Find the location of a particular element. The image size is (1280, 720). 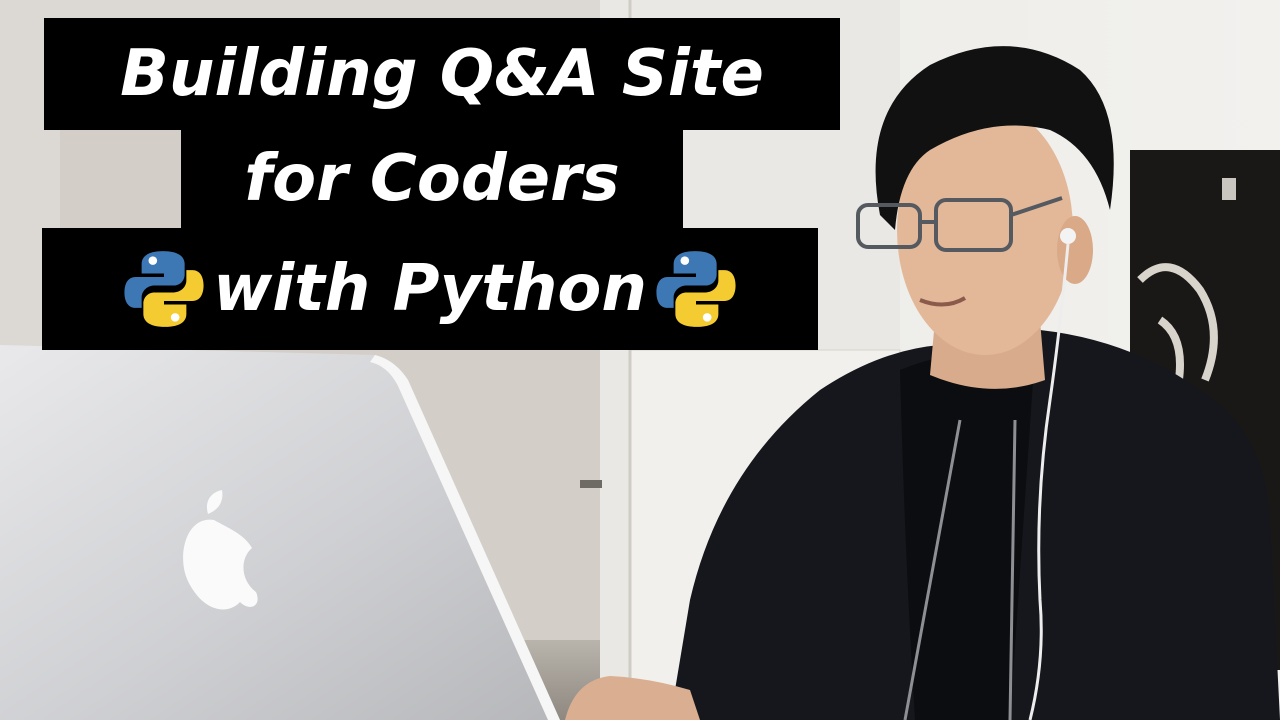

title-text-1: Building Q&A Site is located at coordinates (442, 74).